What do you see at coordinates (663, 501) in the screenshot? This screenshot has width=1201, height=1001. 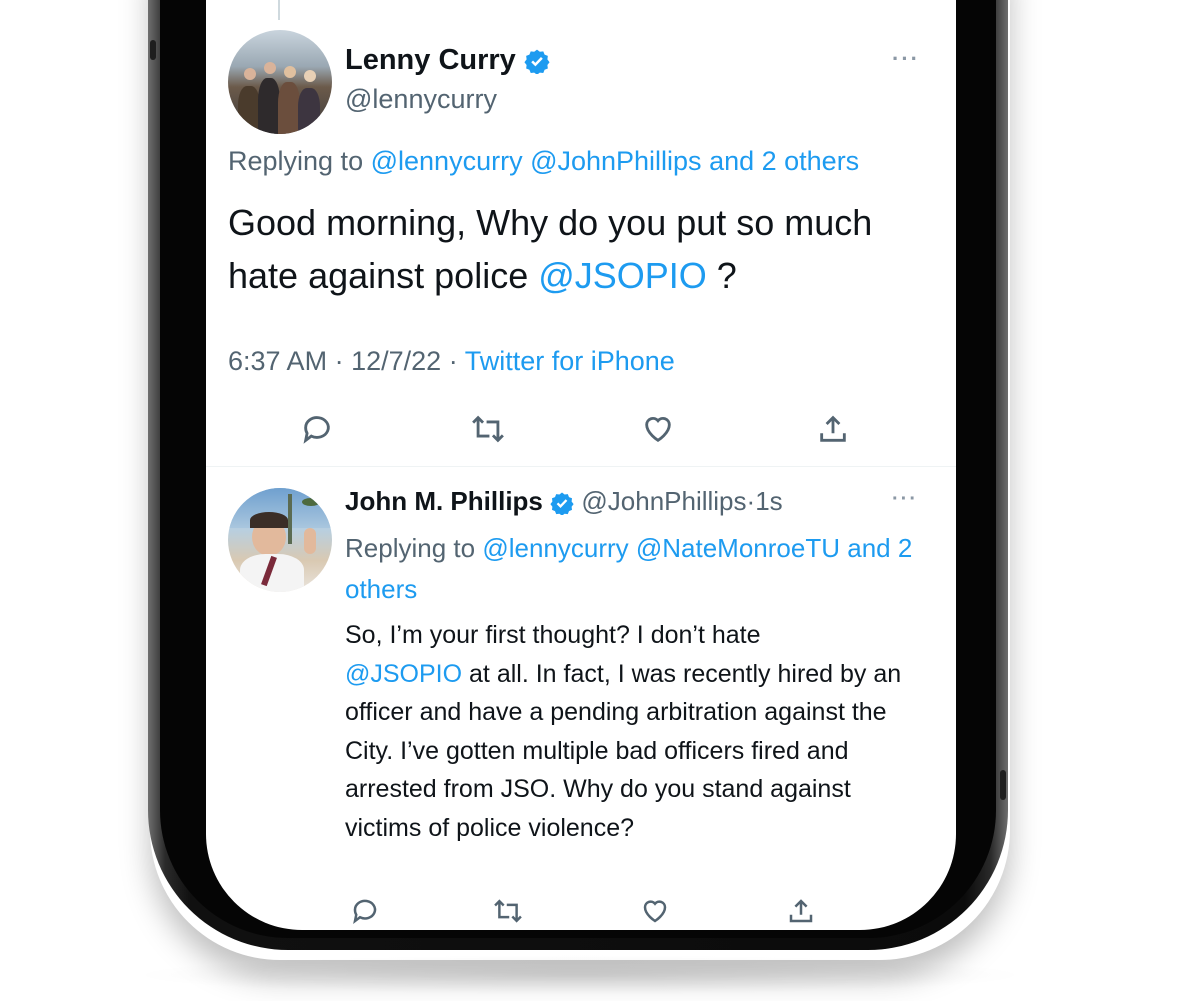 I see `author-handle: @JohnPhillips` at bounding box center [663, 501].